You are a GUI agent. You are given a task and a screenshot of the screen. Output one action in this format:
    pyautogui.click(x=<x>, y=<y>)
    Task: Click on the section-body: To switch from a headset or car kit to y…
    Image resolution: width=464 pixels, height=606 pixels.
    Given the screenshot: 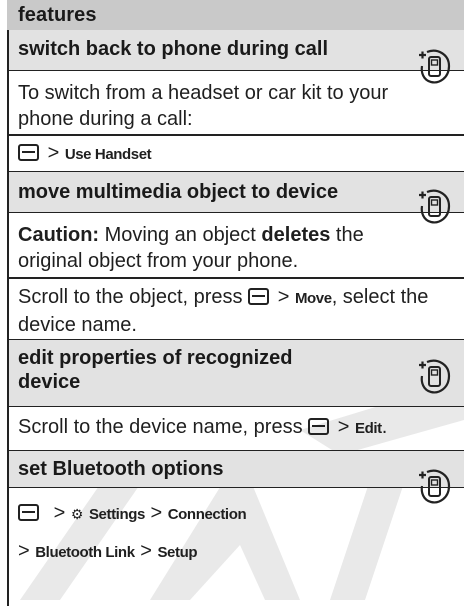 What is the action you would take?
    pyautogui.click(x=203, y=106)
    